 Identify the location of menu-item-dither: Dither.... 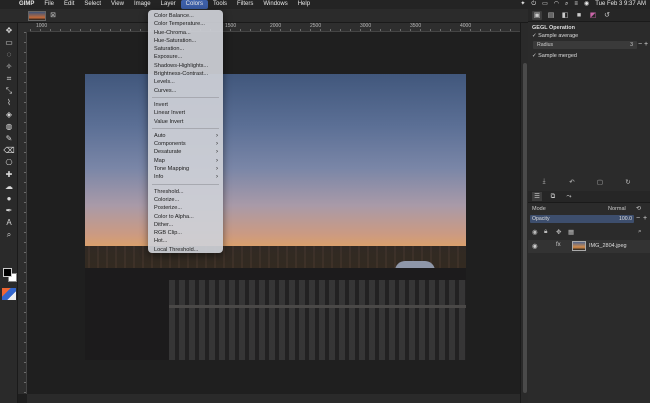
(185, 225).